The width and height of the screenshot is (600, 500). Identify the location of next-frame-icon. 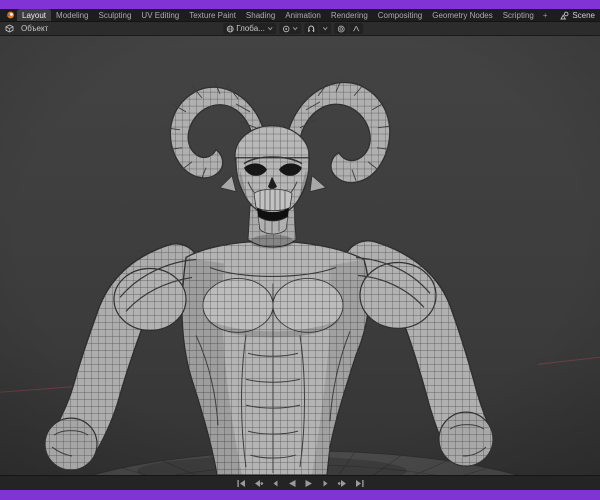
(325, 483).